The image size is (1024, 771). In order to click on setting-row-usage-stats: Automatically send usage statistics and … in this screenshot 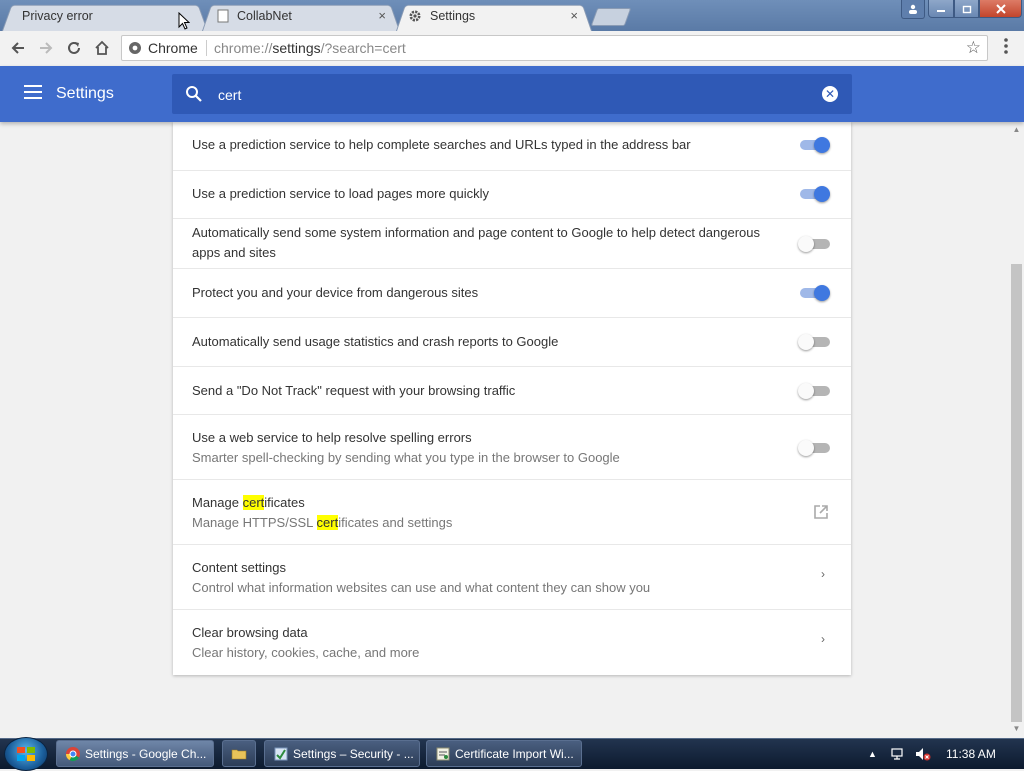, I will do `click(512, 342)`.